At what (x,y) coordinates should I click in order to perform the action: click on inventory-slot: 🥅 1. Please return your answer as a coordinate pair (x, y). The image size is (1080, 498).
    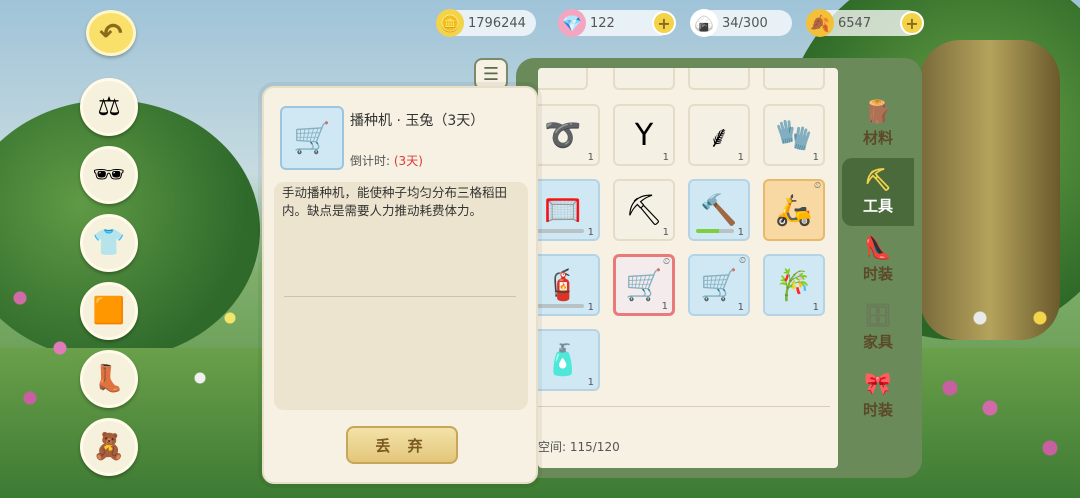
    Looking at the image, I should click on (569, 210).